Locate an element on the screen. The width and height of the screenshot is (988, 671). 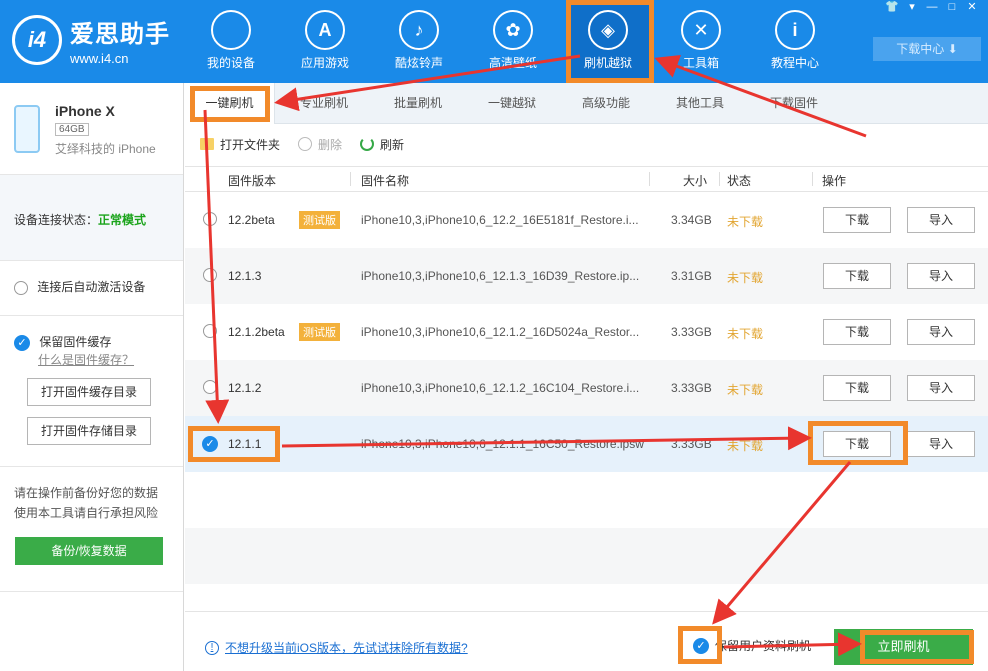
minimize-icon: — is located at coordinates (932, 7).